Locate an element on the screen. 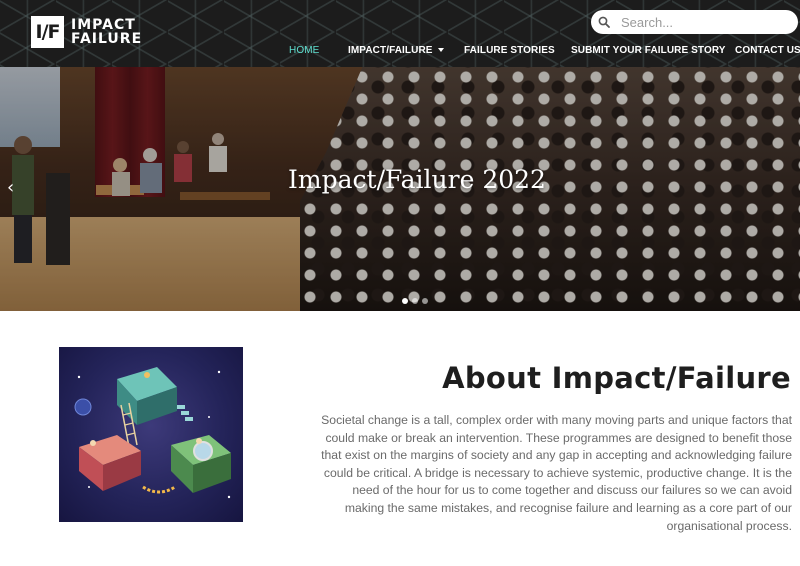 The width and height of the screenshot is (800, 566). logo-wordmark: IMPACT FAILURE is located at coordinates (106, 32).